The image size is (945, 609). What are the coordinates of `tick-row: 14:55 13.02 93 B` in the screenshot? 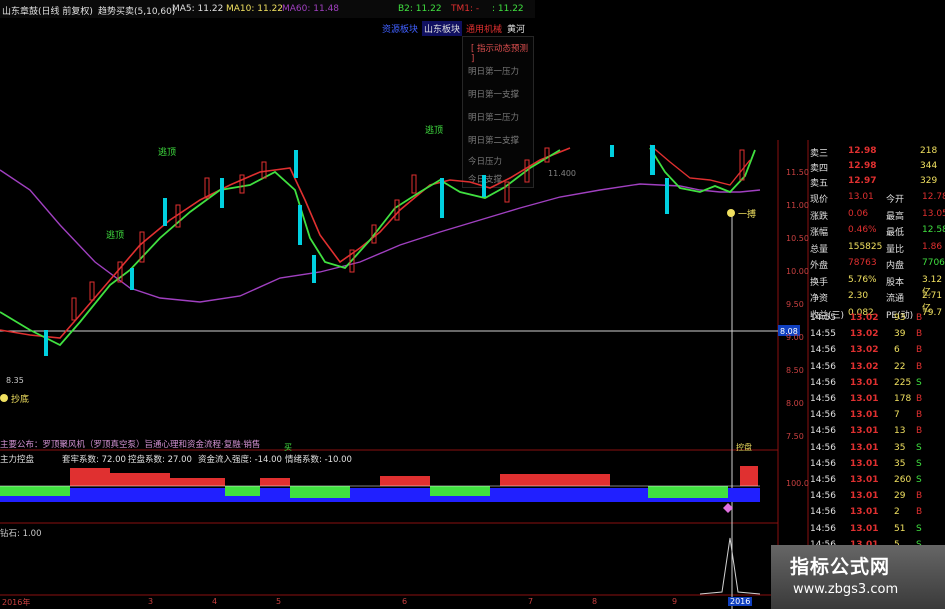 It's located at (877, 320).